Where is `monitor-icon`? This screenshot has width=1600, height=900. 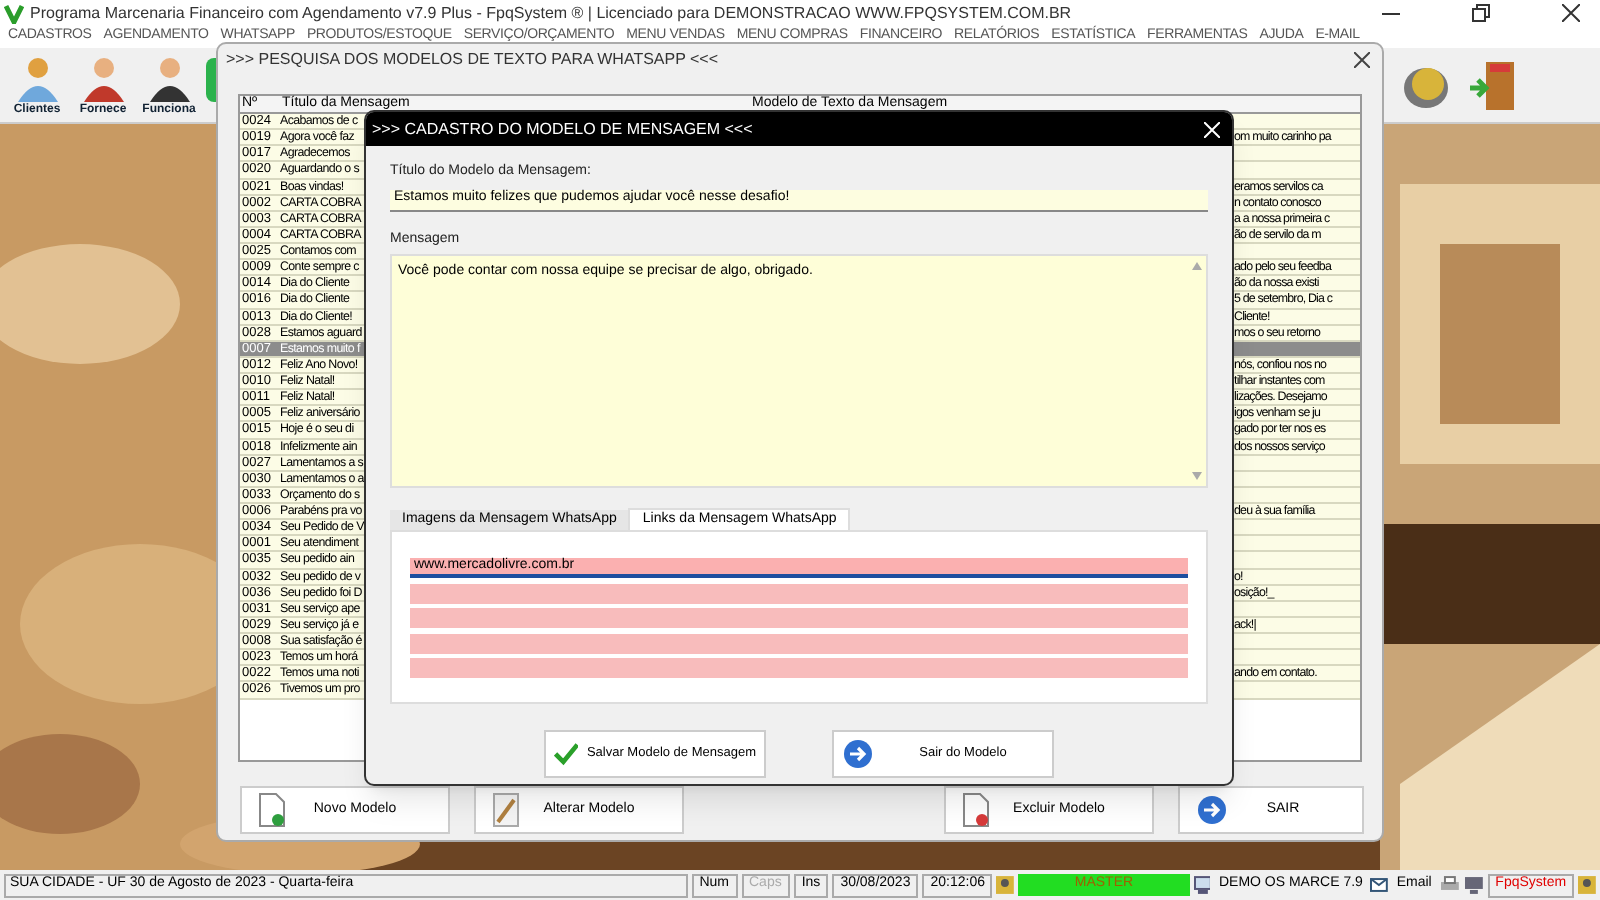
monitor-icon is located at coordinates (1473, 885).